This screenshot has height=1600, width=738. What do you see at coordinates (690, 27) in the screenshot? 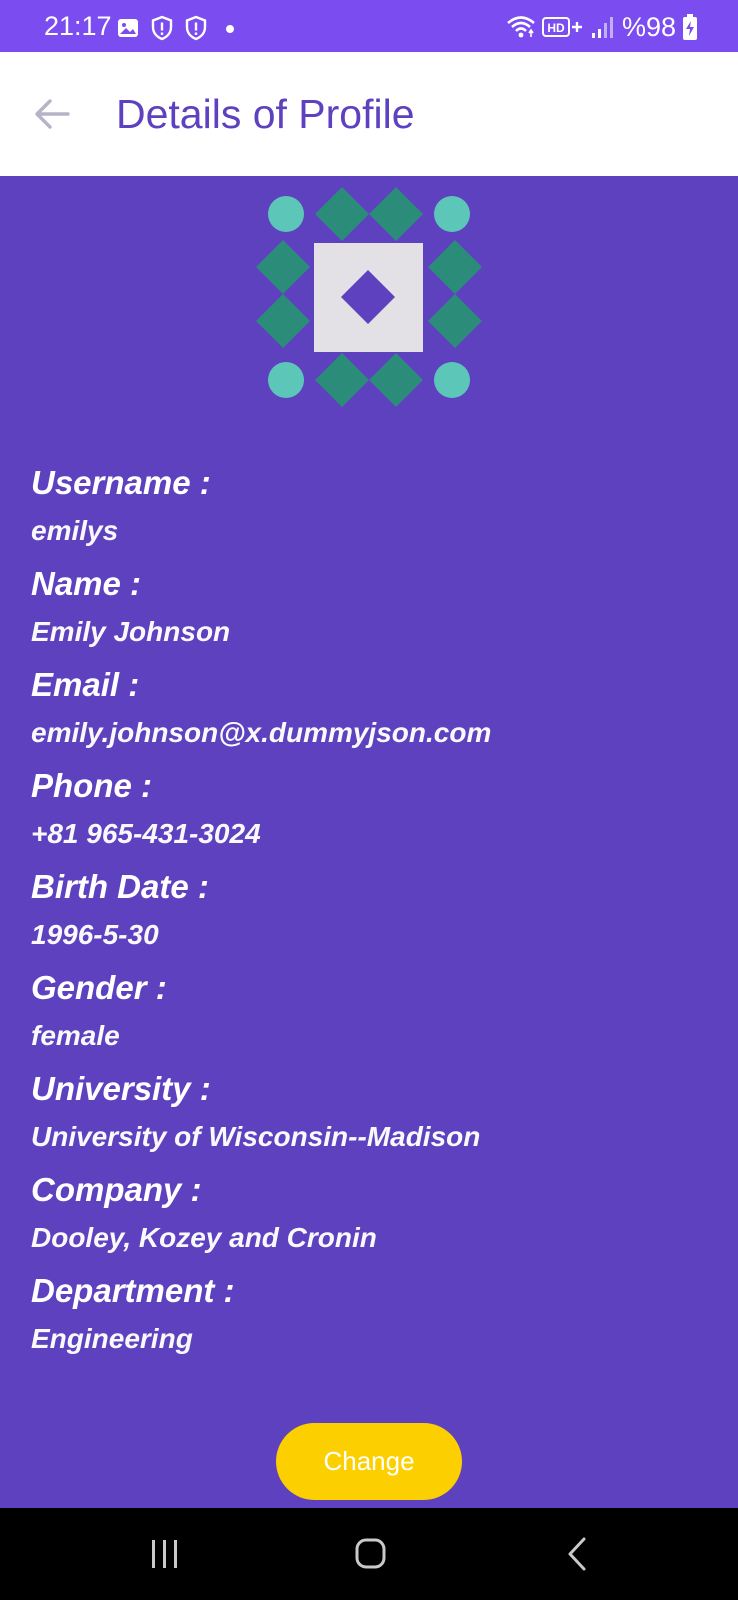
I see `battery-charging-icon` at bounding box center [690, 27].